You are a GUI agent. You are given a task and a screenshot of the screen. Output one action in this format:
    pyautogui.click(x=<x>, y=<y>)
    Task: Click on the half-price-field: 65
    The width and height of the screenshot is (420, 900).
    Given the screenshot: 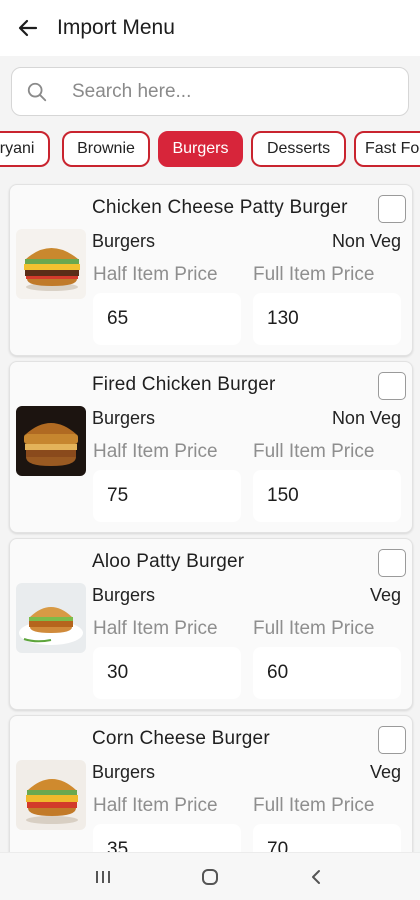 What is the action you would take?
    pyautogui.click(x=167, y=319)
    